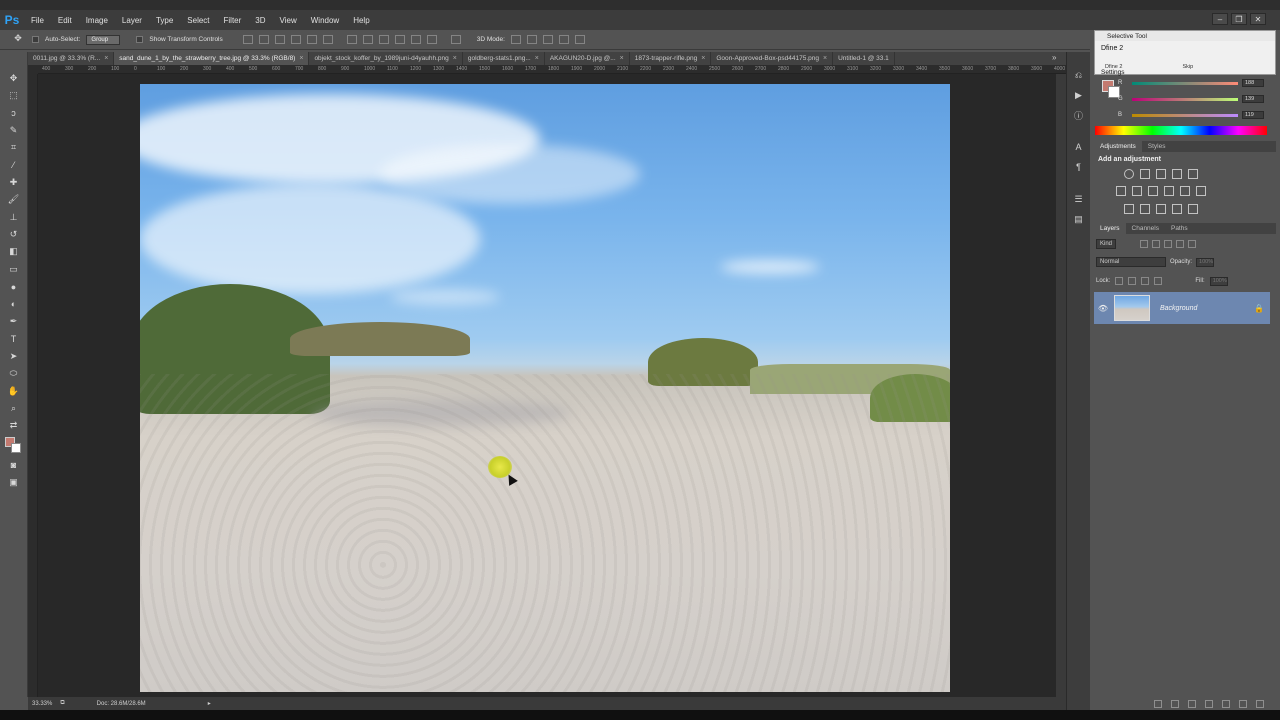 The width and height of the screenshot is (1280, 720). What do you see at coordinates (1161, 174) in the screenshot?
I see `curves-icon` at bounding box center [1161, 174].